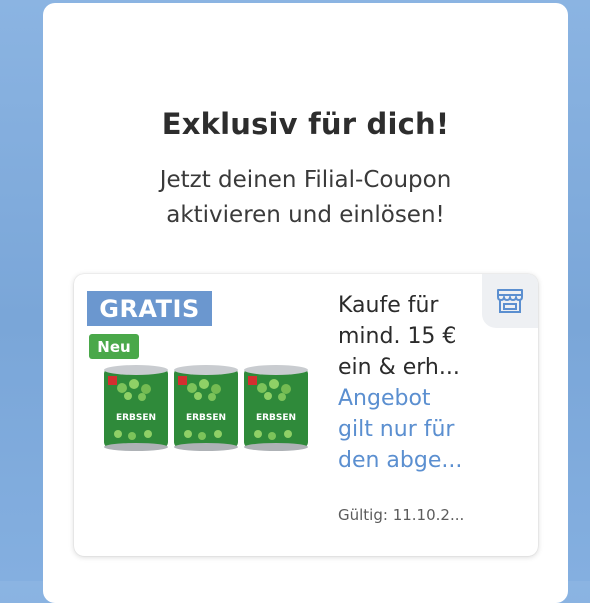 The height and width of the screenshot is (603, 590). What do you see at coordinates (136, 418) in the screenshot?
I see `product-label-1: ERBSEN` at bounding box center [136, 418].